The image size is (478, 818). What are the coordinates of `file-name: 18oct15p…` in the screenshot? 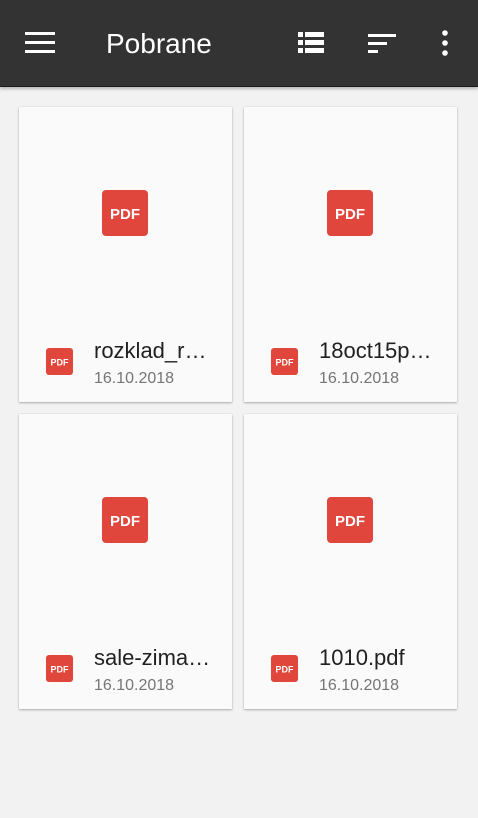 It's located at (375, 350).